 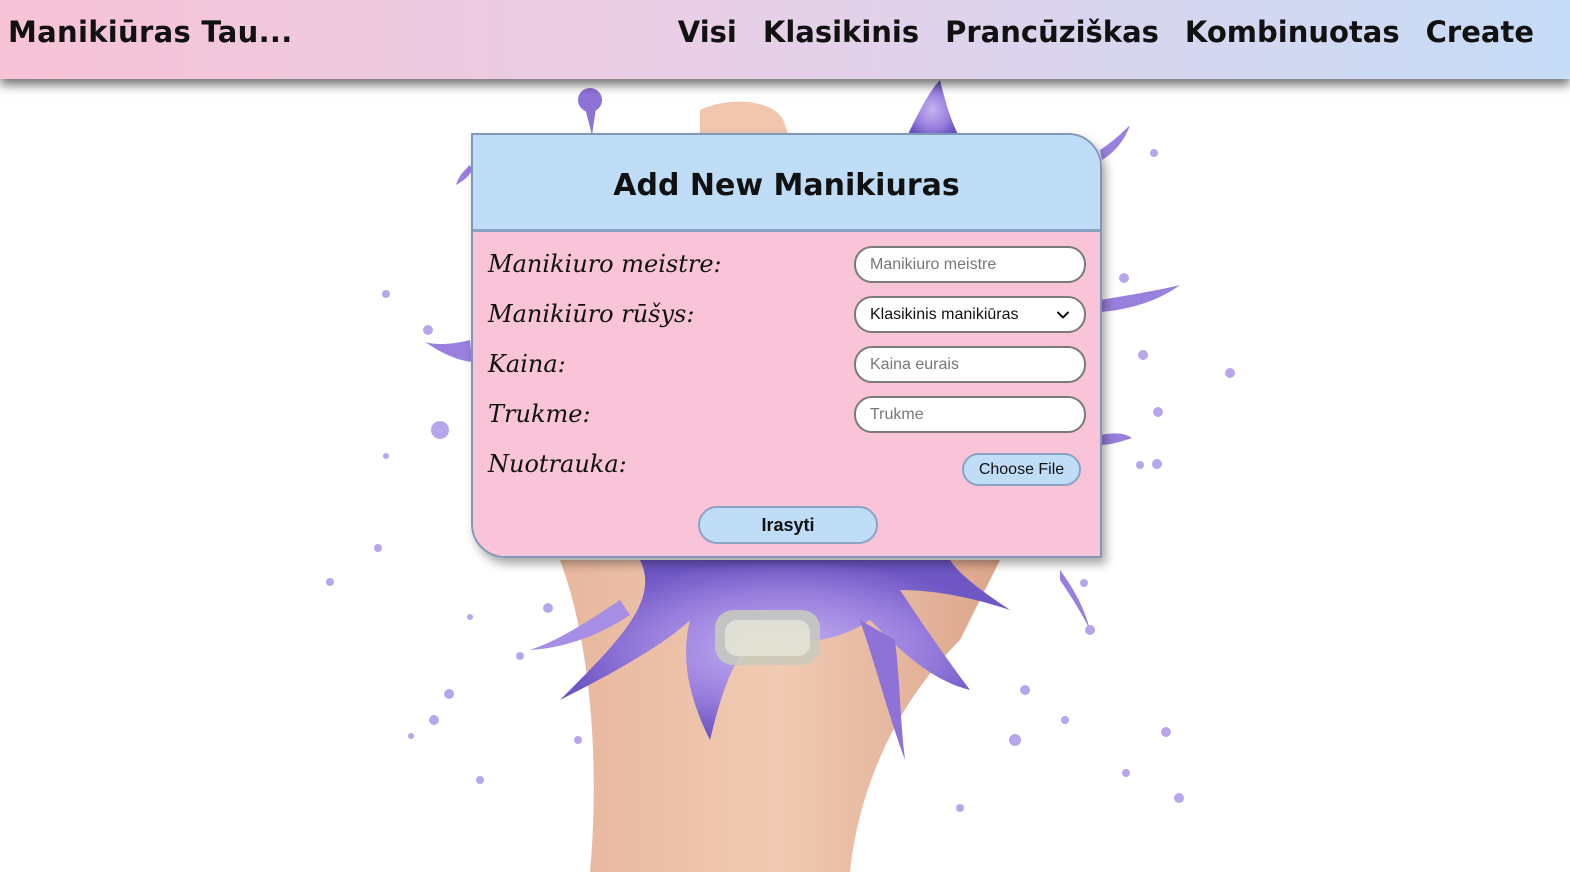 I want to click on photo-label: Nuotrauka:, so click(x=557, y=464).